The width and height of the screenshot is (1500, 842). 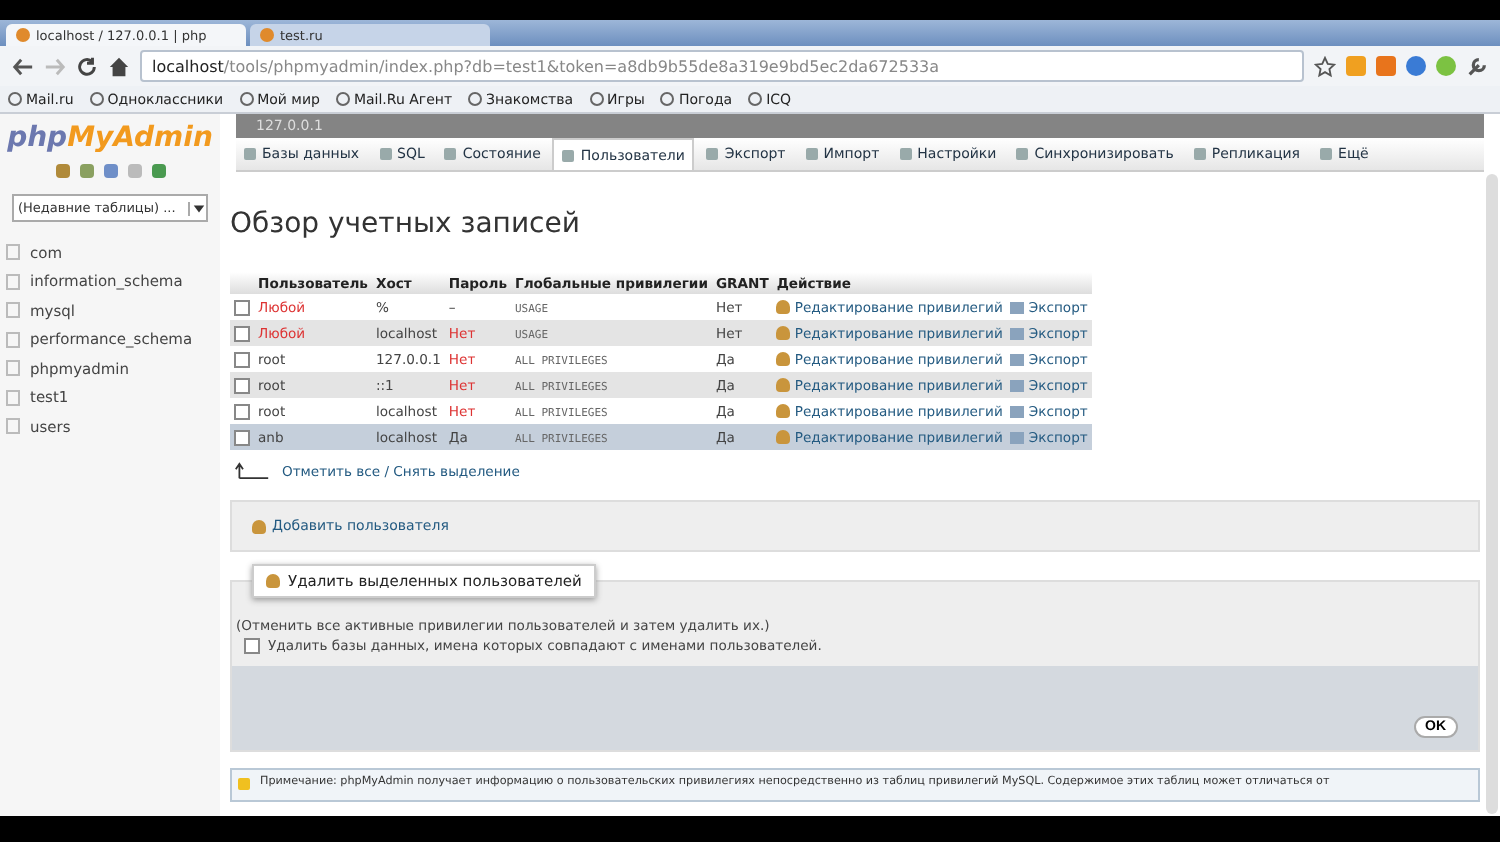 What do you see at coordinates (1477, 66) in the screenshot?
I see `wrench-icon` at bounding box center [1477, 66].